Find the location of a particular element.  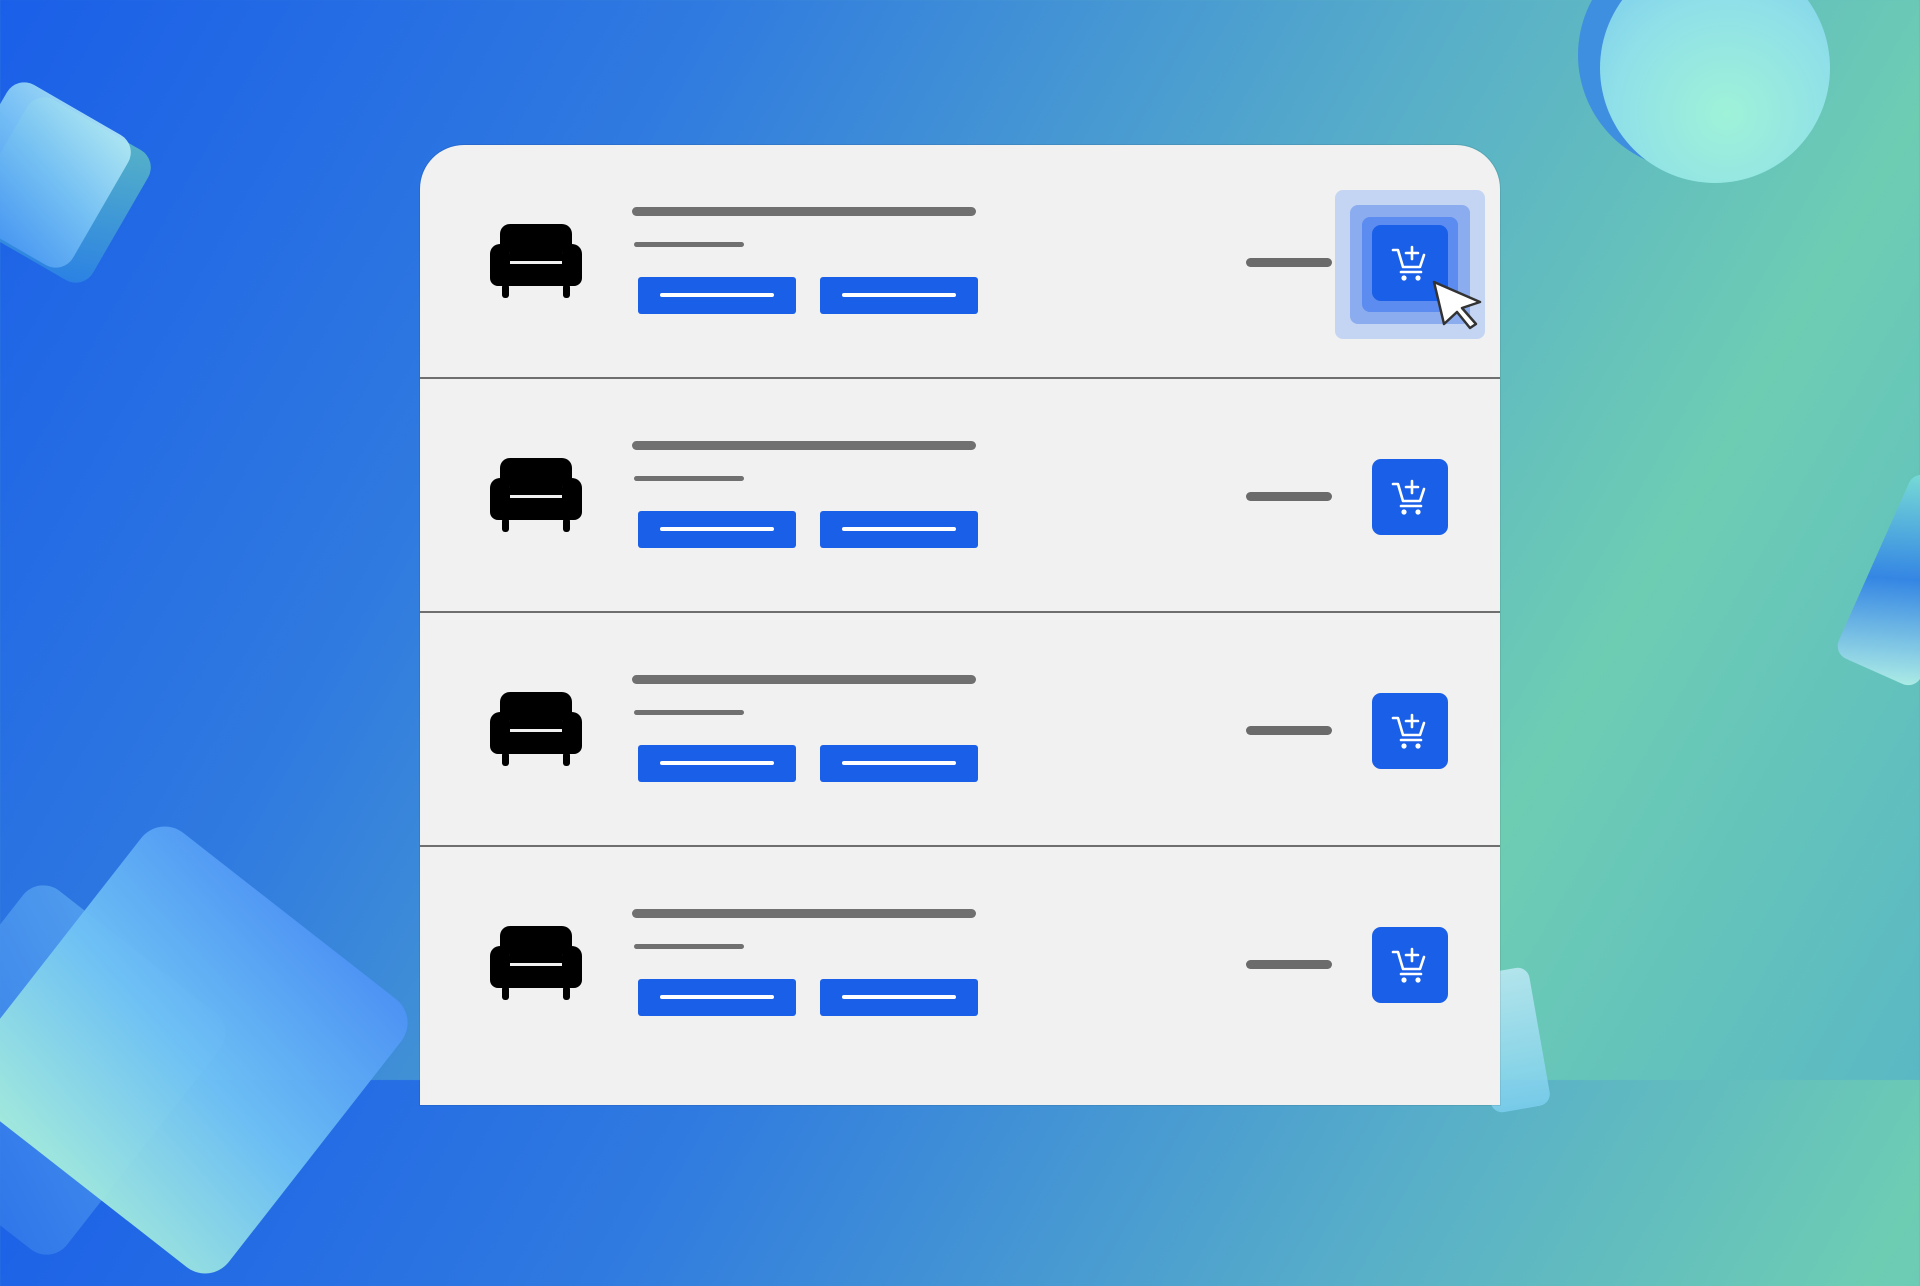

decorative-shard-right is located at coordinates (1876, 580).